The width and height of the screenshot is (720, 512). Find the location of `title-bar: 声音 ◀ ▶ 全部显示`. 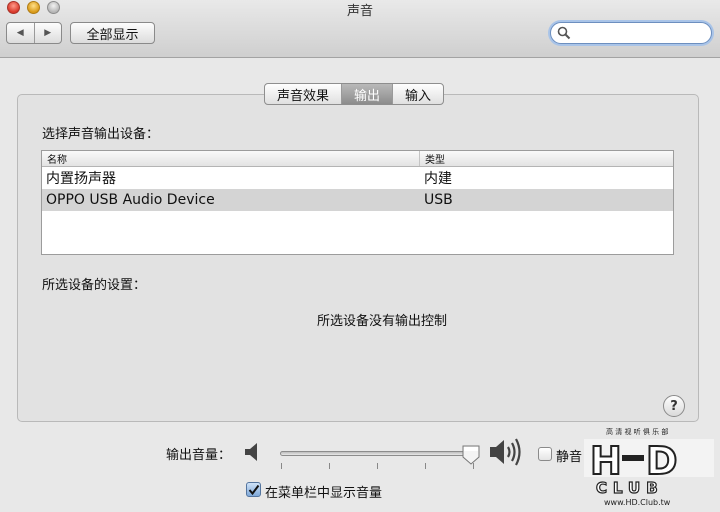

title-bar: 声音 ◀ ▶ 全部显示 is located at coordinates (360, 29).